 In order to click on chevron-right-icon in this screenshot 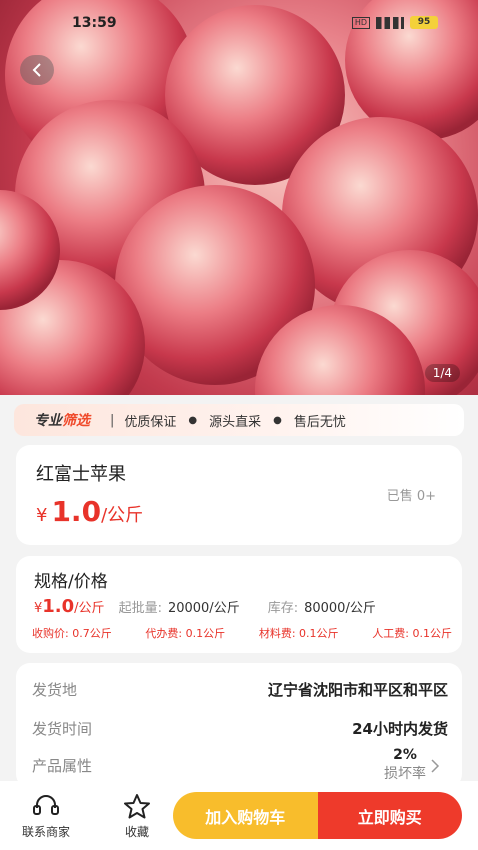, I will do `click(435, 766)`.